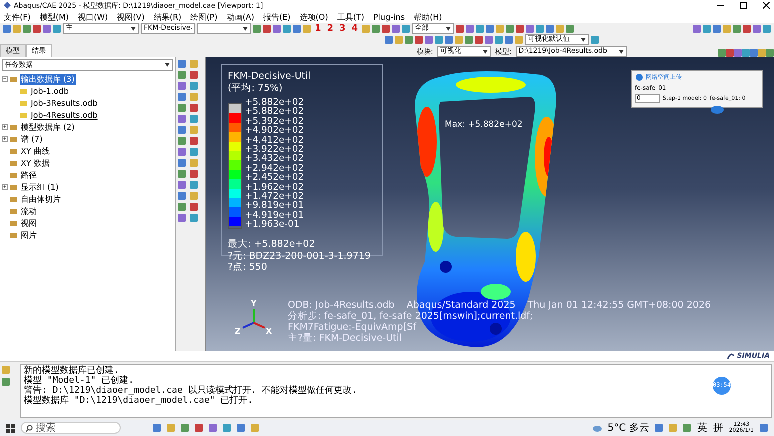 This screenshot has height=436, width=774. I want to click on menu-item: 报告(E), so click(277, 17).